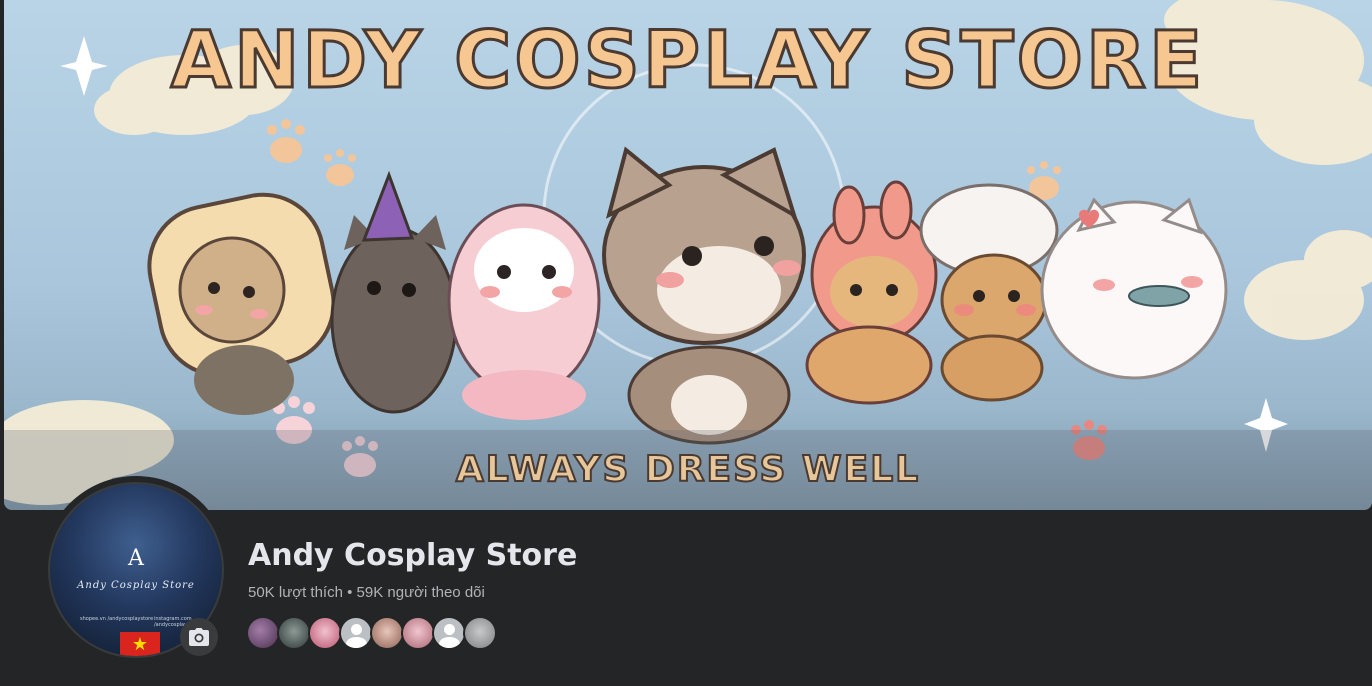 Image resolution: width=1372 pixels, height=686 pixels. Describe the element at coordinates (140, 644) in the screenshot. I see `vietnam-flag-icon: ★` at that location.